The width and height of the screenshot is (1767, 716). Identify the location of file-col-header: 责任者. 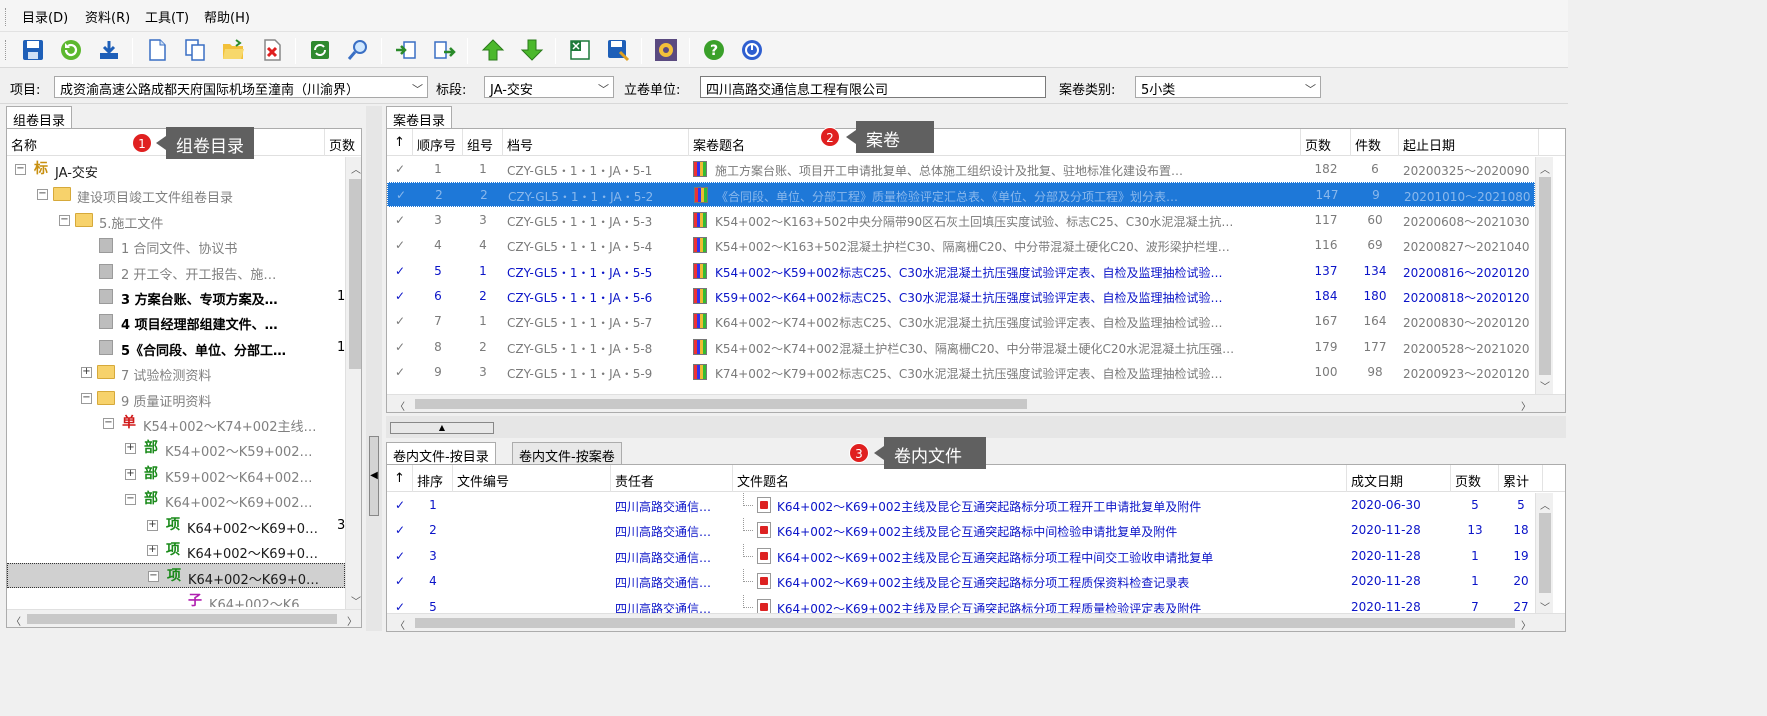
(672, 478).